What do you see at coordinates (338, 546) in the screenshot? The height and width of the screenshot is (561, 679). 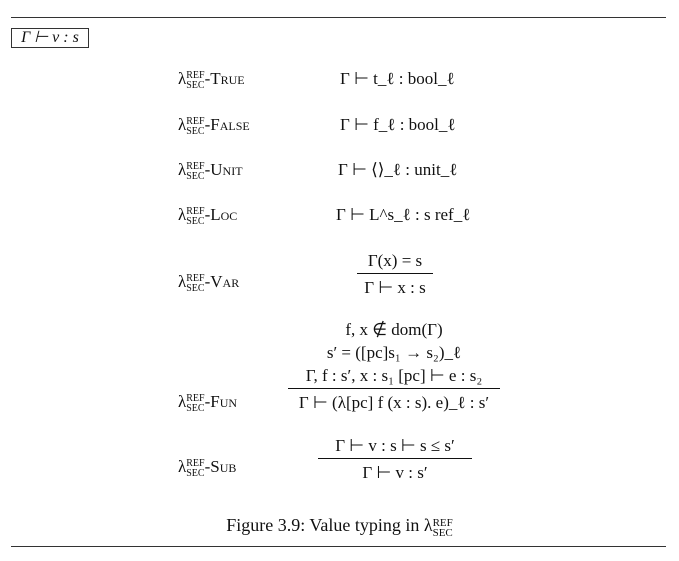 I see `bottom-rule` at bounding box center [338, 546].